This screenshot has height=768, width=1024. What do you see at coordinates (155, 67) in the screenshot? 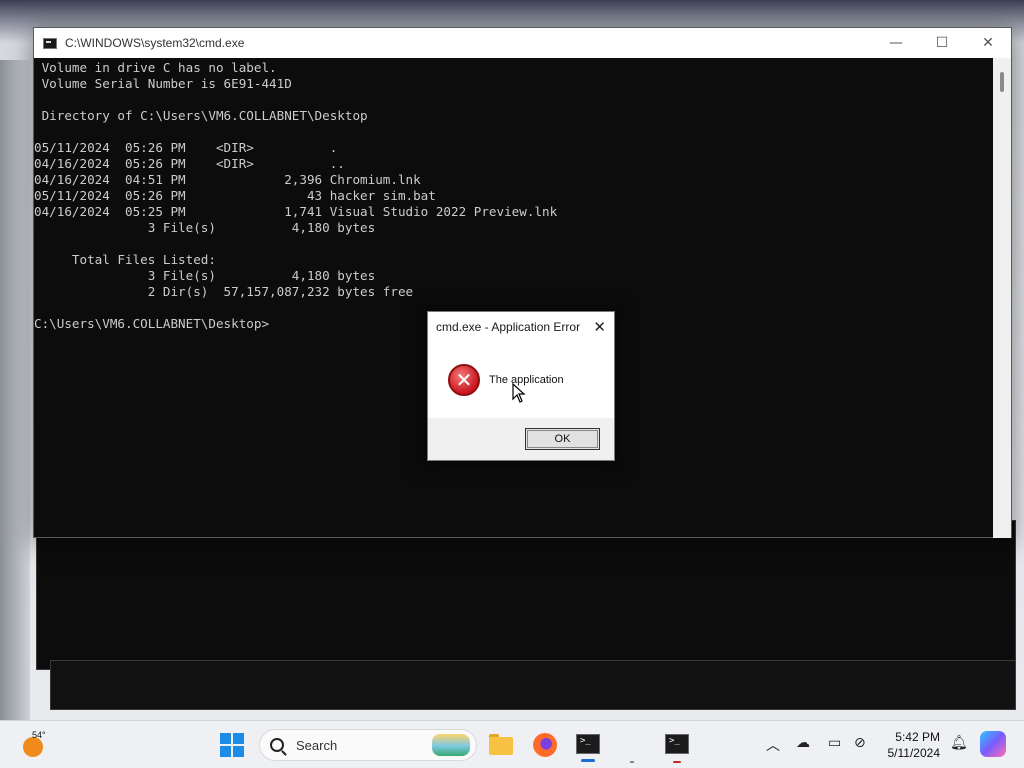
I see `console-line: Volume in drive C has no label.` at bounding box center [155, 67].